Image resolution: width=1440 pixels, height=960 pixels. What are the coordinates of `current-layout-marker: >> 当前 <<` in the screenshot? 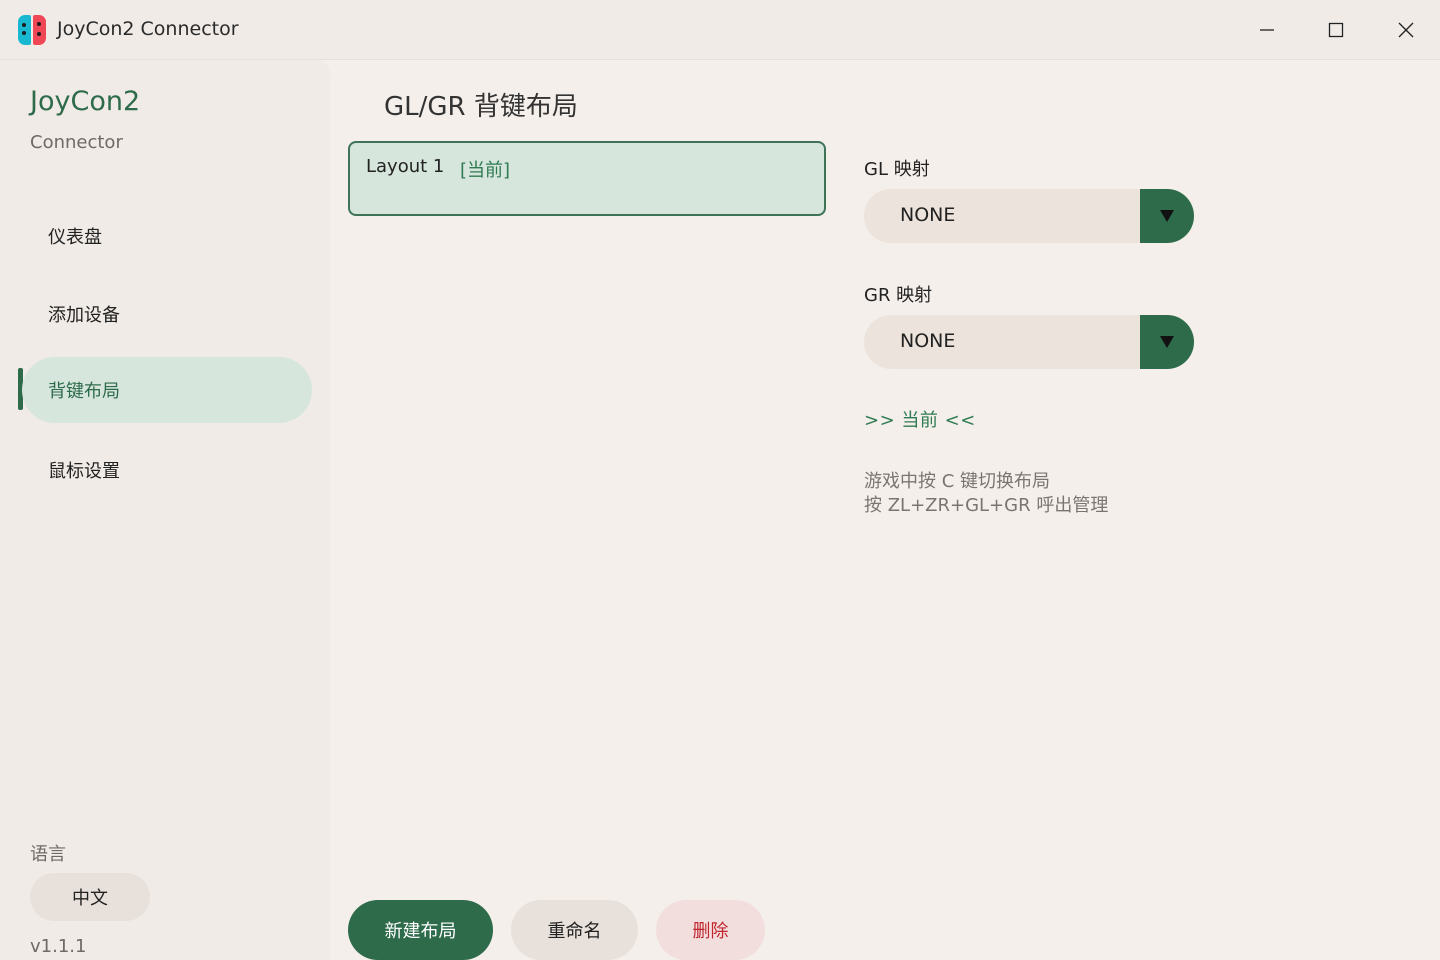 It's located at (920, 420).